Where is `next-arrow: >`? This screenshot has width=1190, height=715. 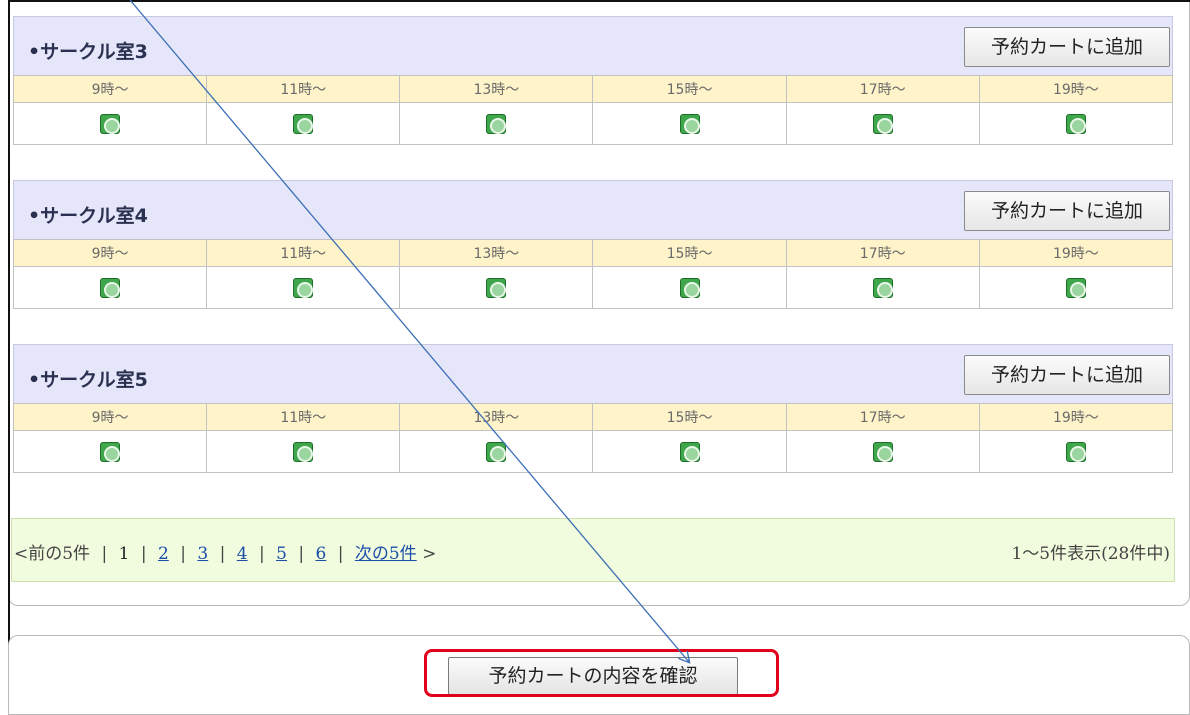
next-arrow: > is located at coordinates (429, 554).